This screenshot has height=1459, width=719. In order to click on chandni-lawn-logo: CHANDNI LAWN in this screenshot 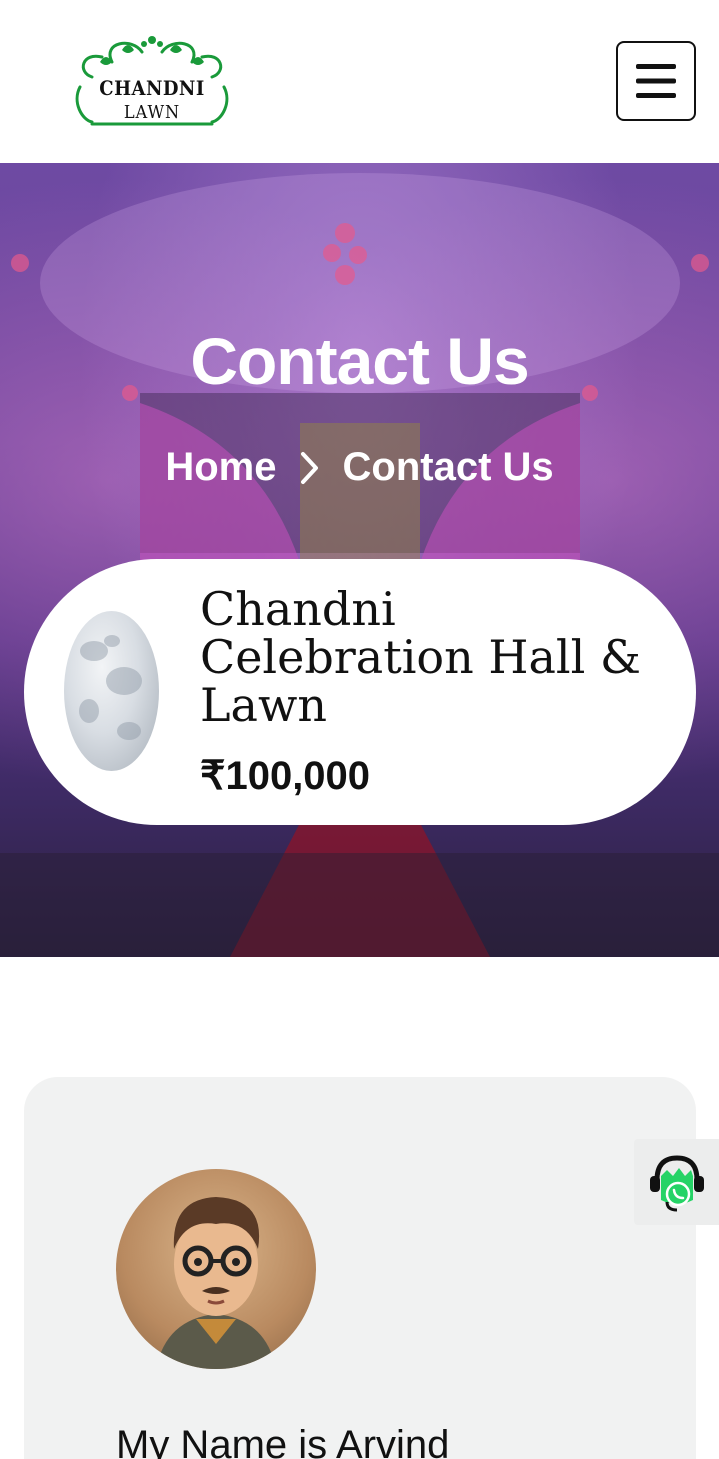, I will do `click(152, 80)`.